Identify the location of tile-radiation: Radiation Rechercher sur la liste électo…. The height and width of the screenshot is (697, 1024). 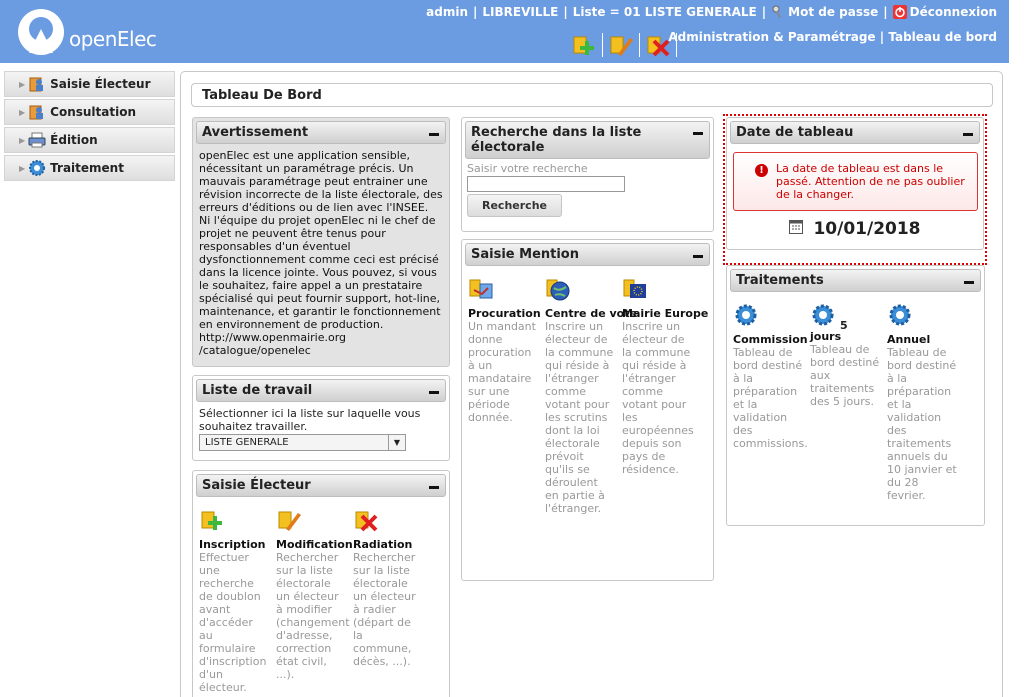
(391, 600).